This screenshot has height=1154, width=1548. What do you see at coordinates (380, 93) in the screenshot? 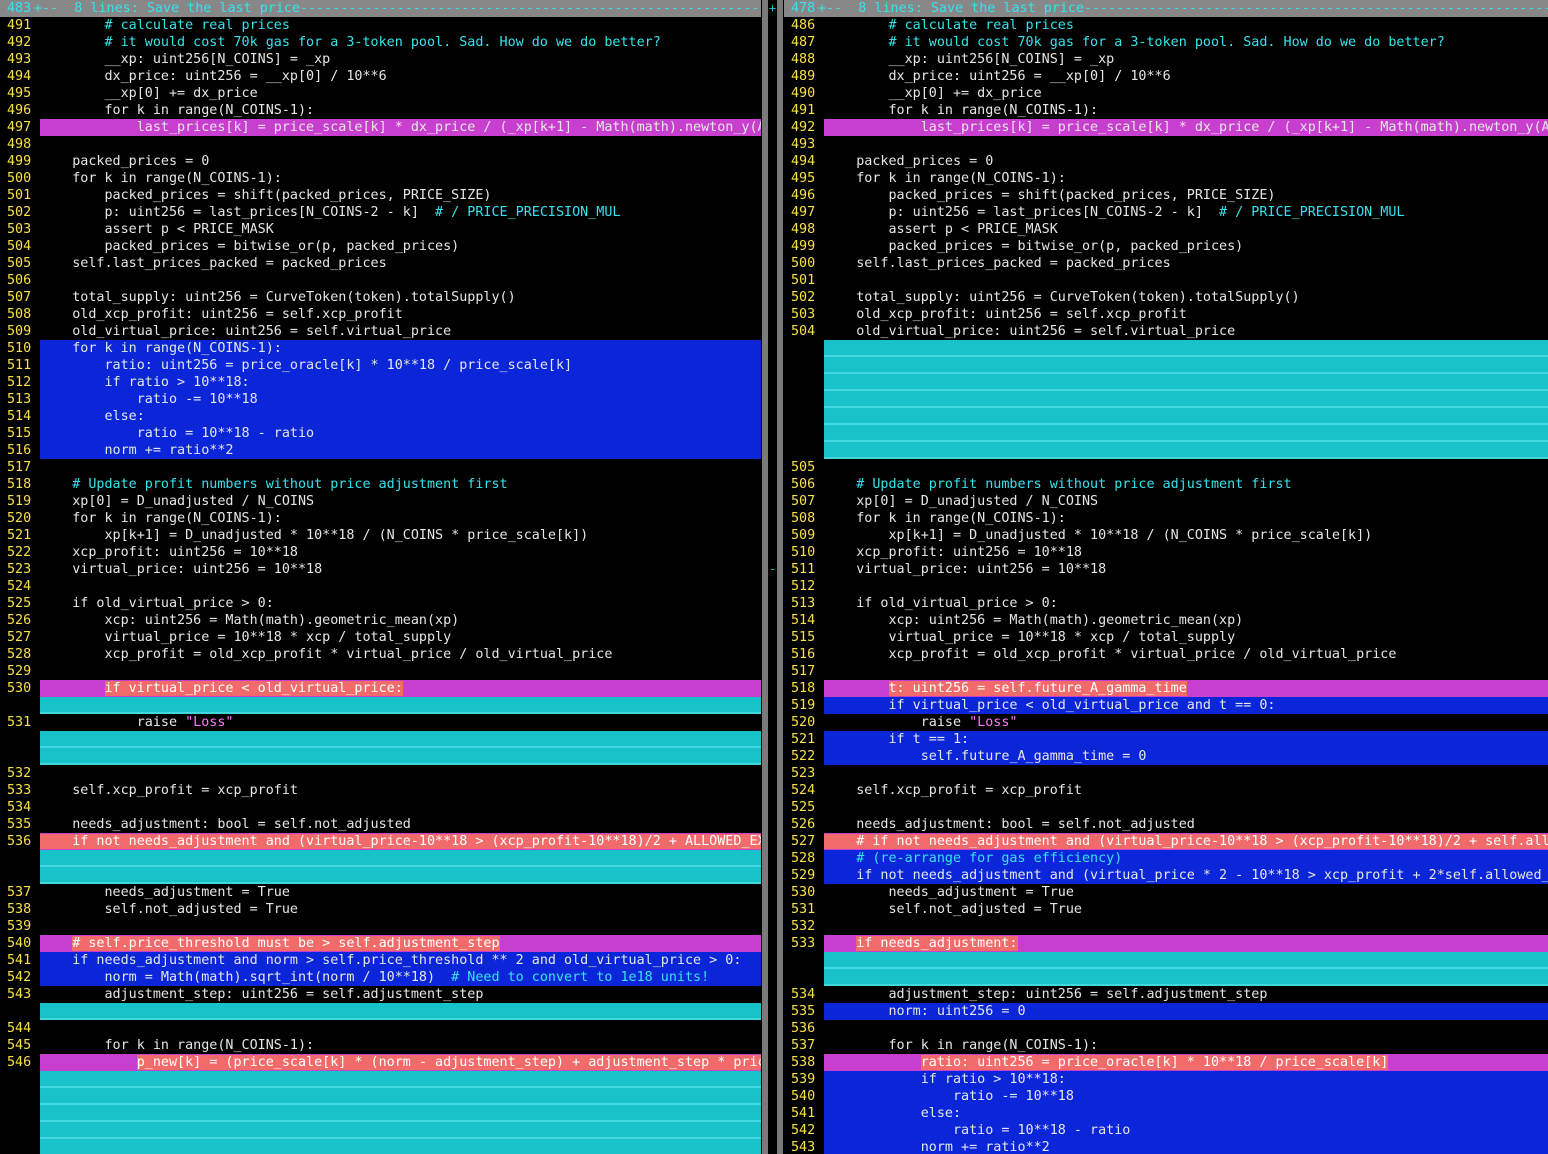
I see `code-line: 495 __xp[0] += dx_price` at bounding box center [380, 93].